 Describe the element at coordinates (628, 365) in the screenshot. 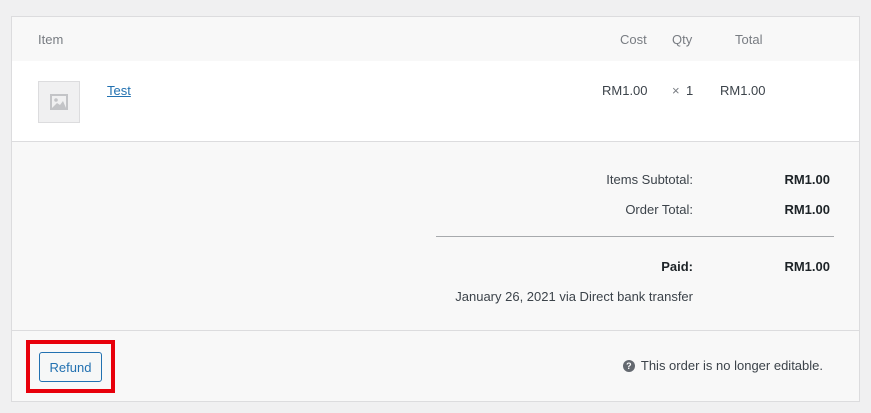

I see `help-icon: ?` at that location.